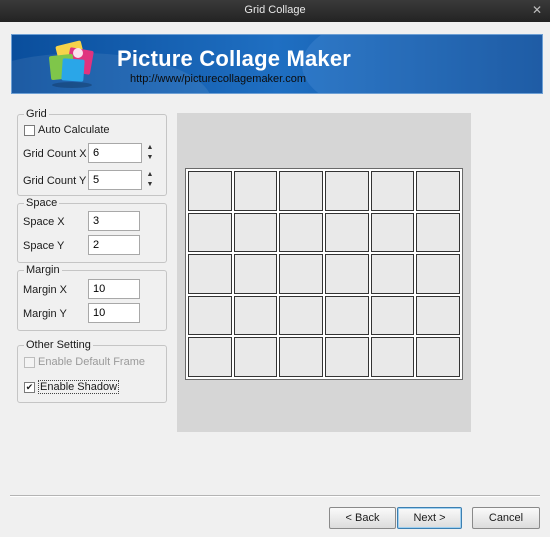 This screenshot has width=550, height=537. I want to click on enable-shadow-box: ✔, so click(29, 387).